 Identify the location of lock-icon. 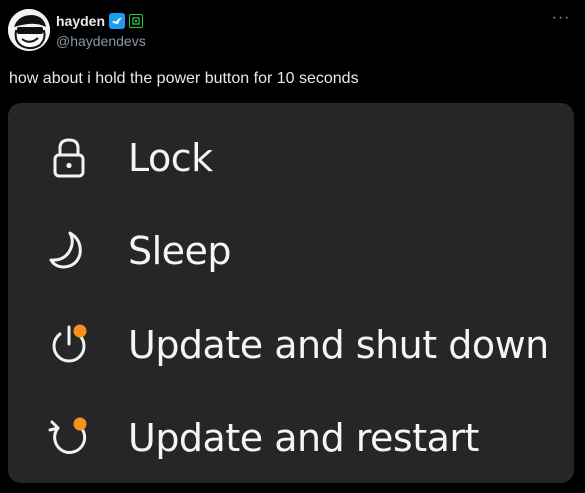
(69, 158).